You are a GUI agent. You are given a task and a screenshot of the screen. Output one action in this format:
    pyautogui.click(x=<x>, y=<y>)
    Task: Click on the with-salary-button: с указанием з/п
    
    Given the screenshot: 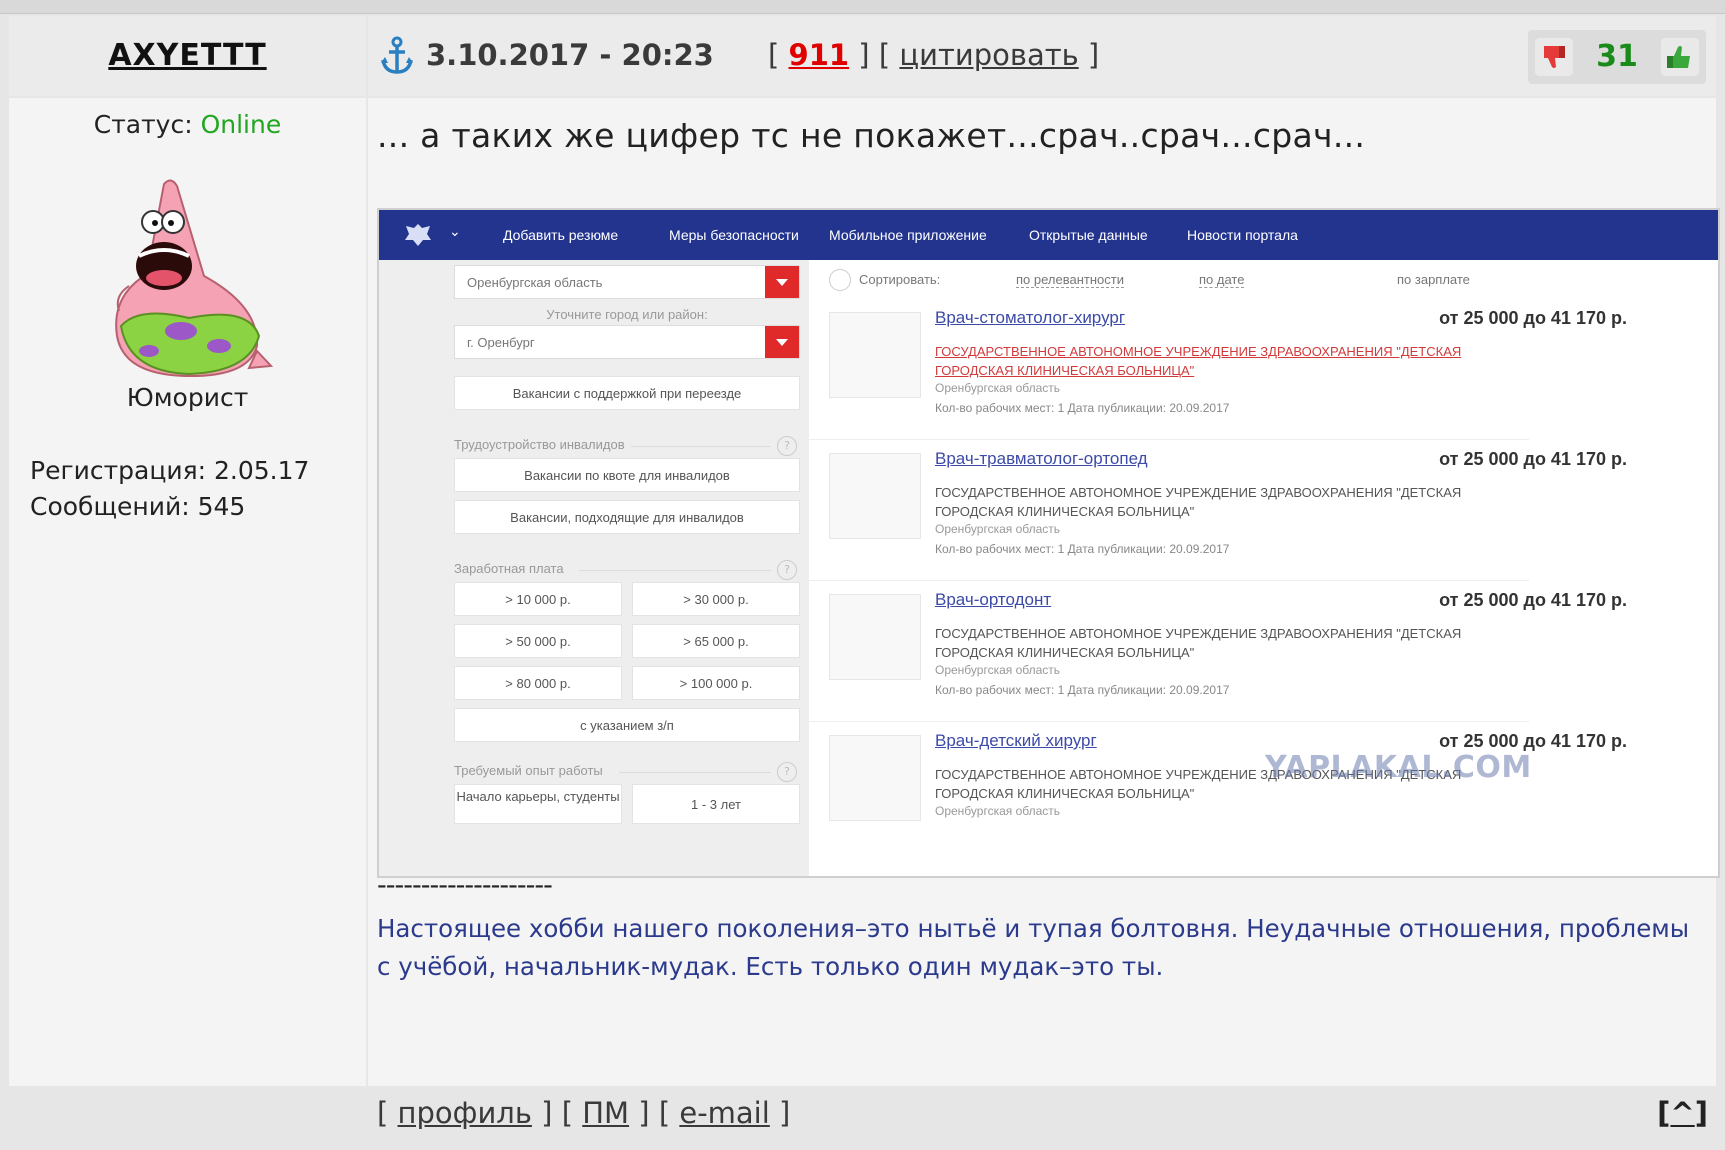 What is the action you would take?
    pyautogui.click(x=627, y=725)
    